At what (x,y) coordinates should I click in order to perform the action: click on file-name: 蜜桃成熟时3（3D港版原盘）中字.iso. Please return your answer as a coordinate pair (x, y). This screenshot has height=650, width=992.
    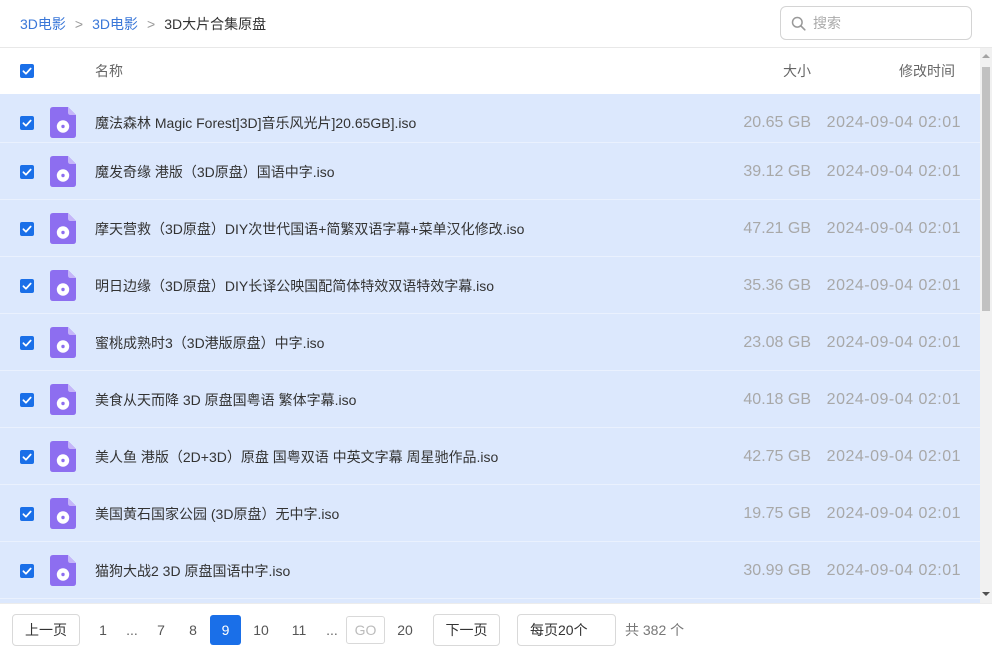
    Looking at the image, I should click on (209, 343).